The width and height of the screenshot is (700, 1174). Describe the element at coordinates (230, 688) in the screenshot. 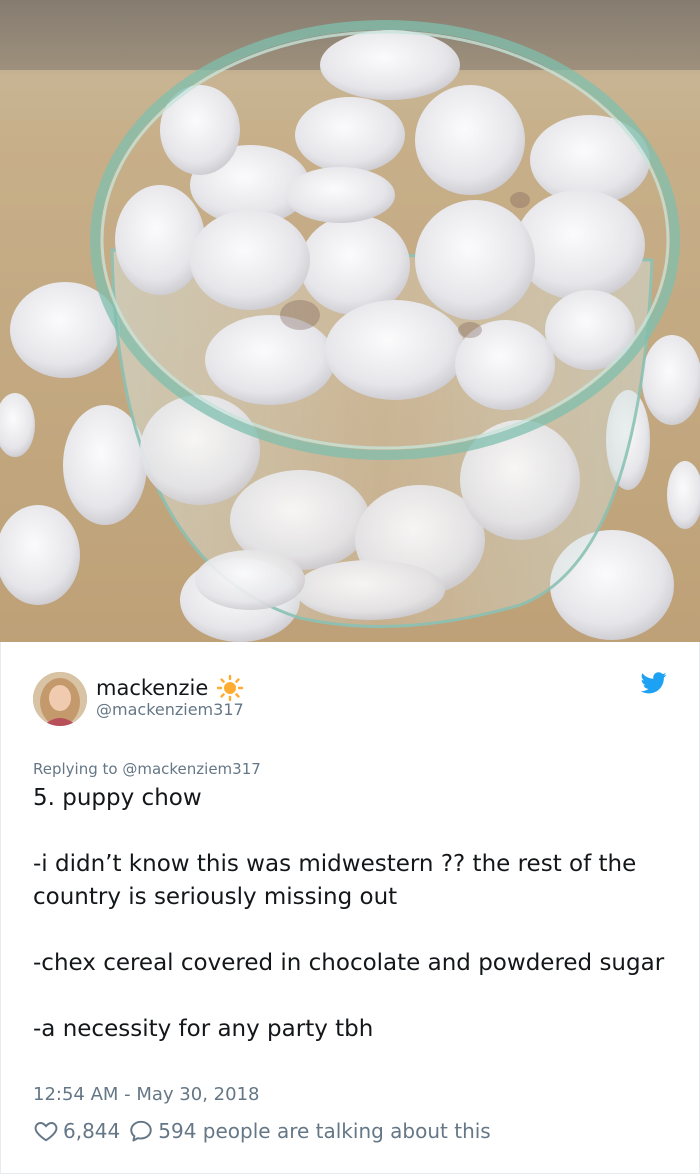

I see `sun-icon` at that location.